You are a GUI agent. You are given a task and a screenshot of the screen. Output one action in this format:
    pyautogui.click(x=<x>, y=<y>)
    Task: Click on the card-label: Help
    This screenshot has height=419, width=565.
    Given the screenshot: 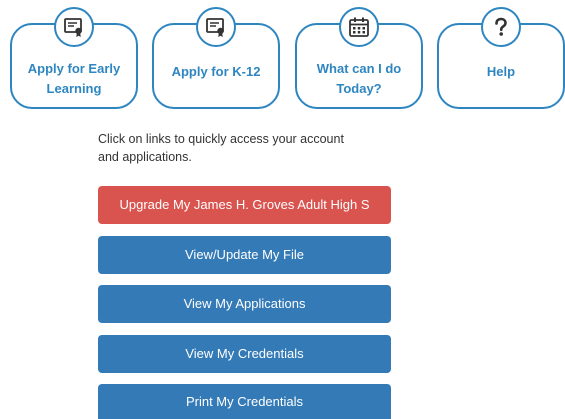 What is the action you would take?
    pyautogui.click(x=501, y=71)
    